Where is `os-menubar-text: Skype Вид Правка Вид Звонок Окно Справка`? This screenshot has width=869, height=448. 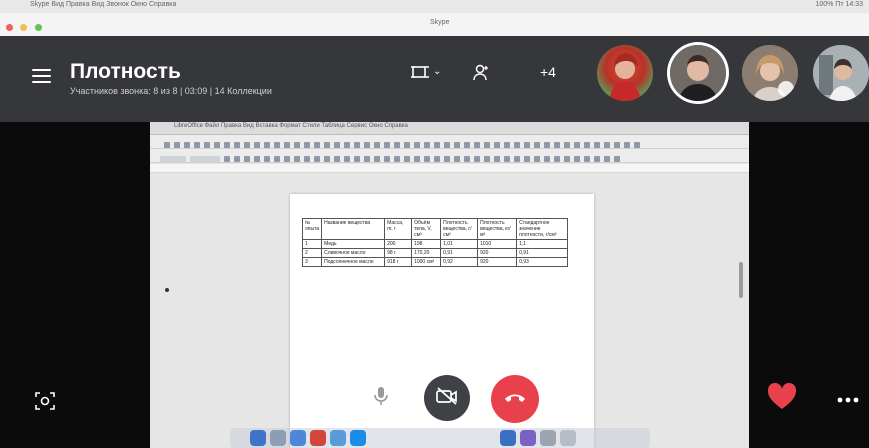
os-menubar-text: Skype Вид Правка Вид Звонок Окно Справка is located at coordinates (103, 4).